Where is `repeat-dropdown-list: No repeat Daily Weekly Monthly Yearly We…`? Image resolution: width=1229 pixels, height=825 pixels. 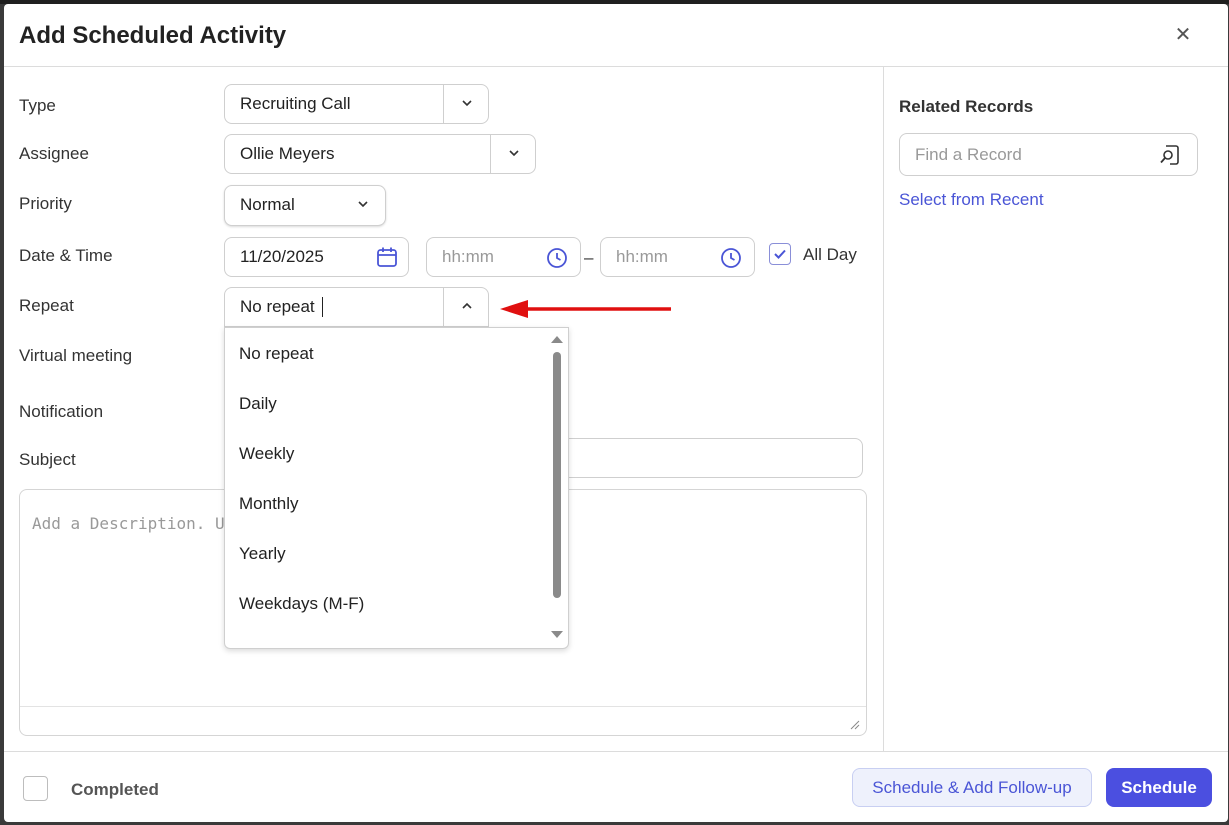
repeat-dropdown-list: No repeat Daily Weekly Monthly Yearly We… is located at coordinates (396, 488).